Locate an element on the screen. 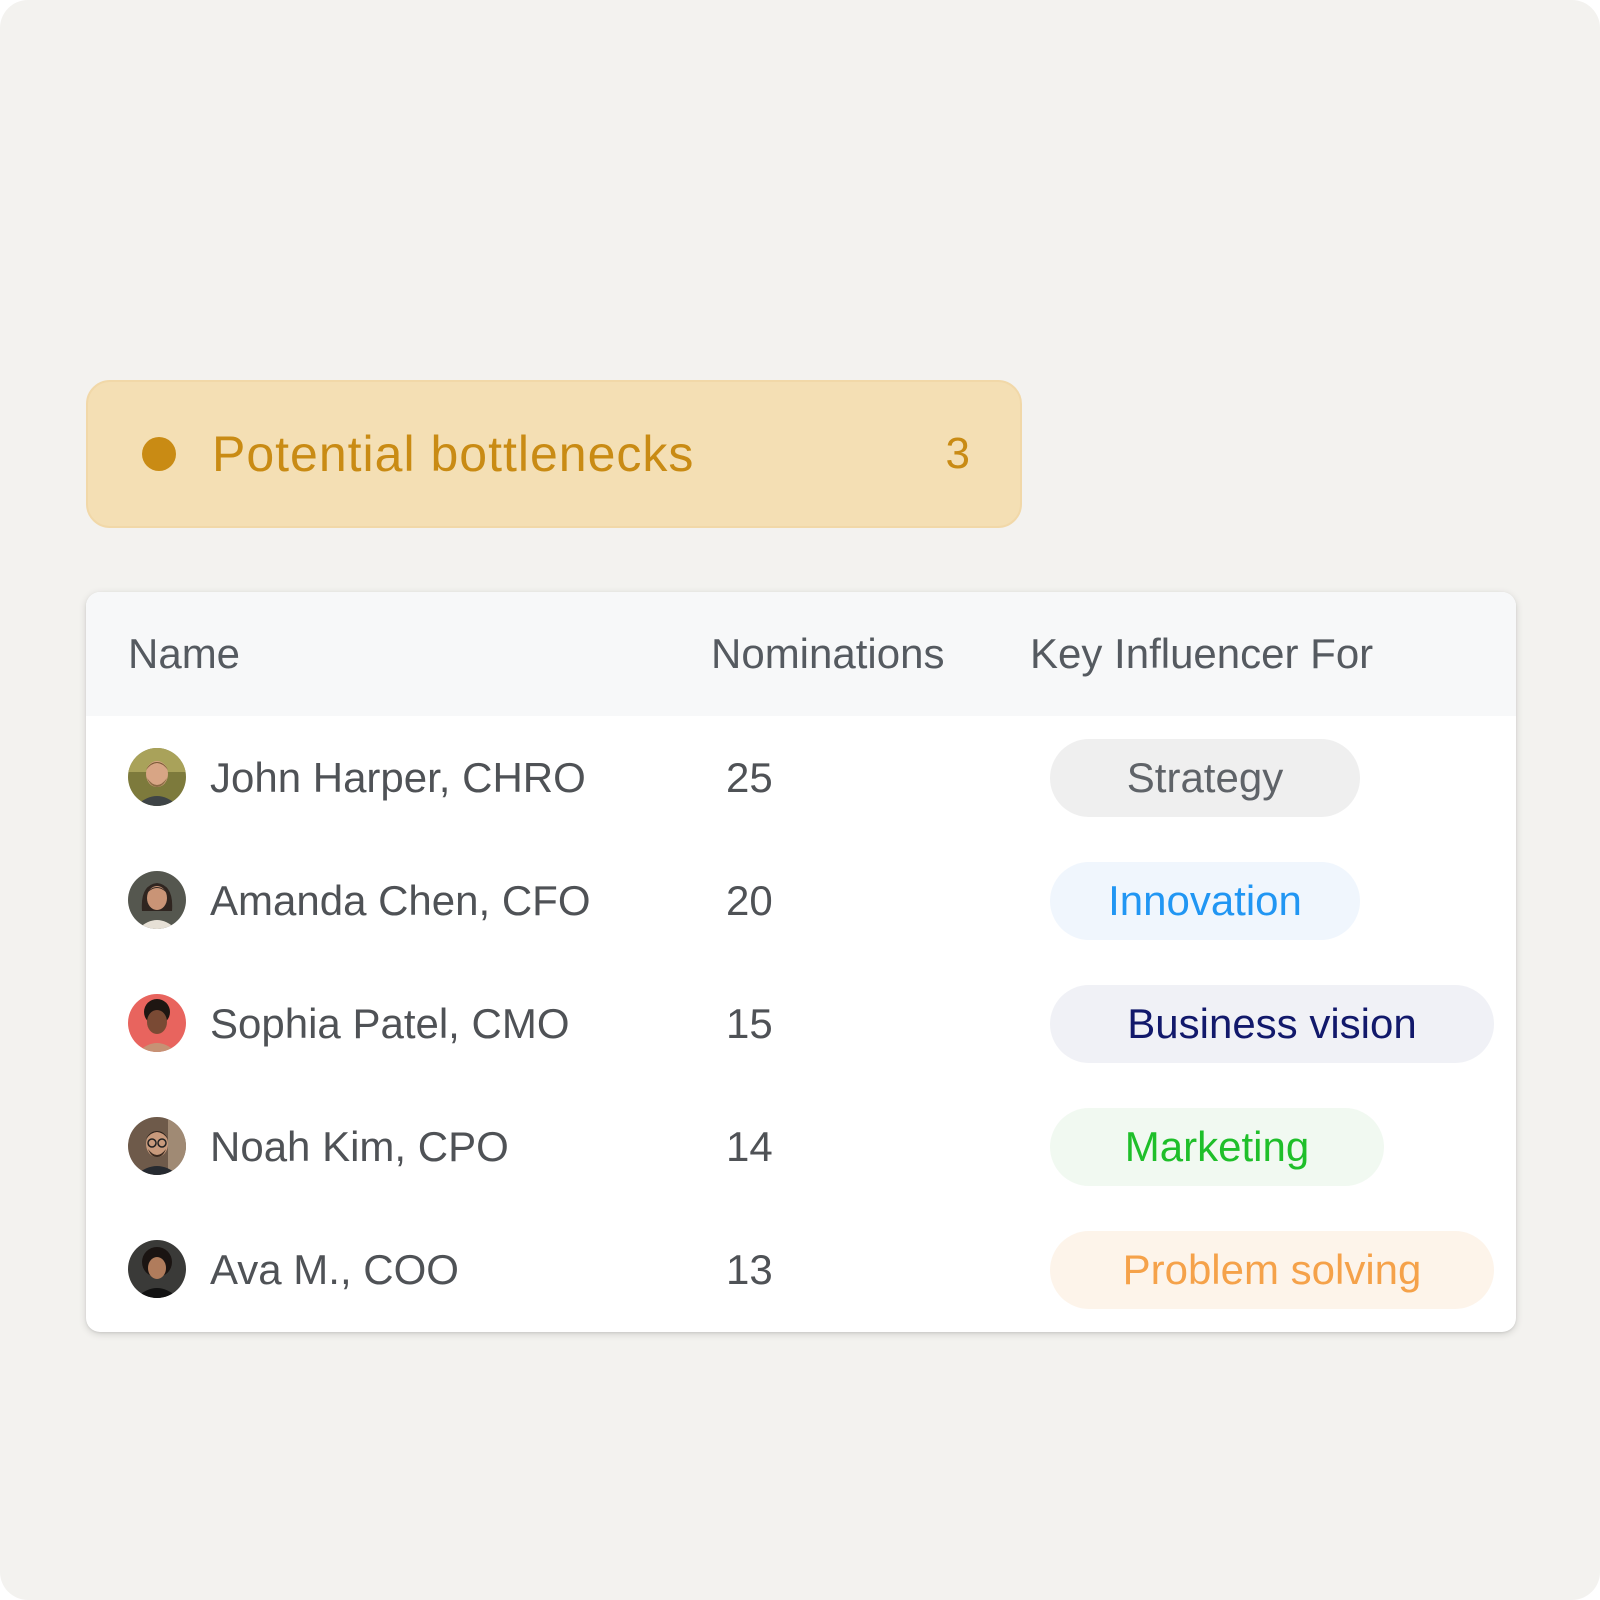  person-name: Noah Kim, CPO is located at coordinates (359, 1146).